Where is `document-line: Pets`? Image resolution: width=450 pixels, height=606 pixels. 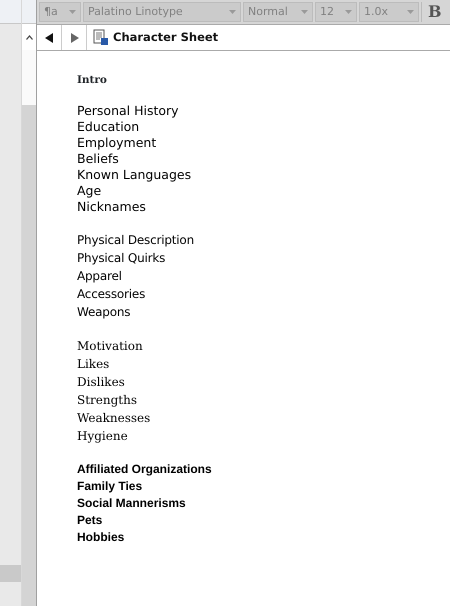
document-line: Pets is located at coordinates (90, 520).